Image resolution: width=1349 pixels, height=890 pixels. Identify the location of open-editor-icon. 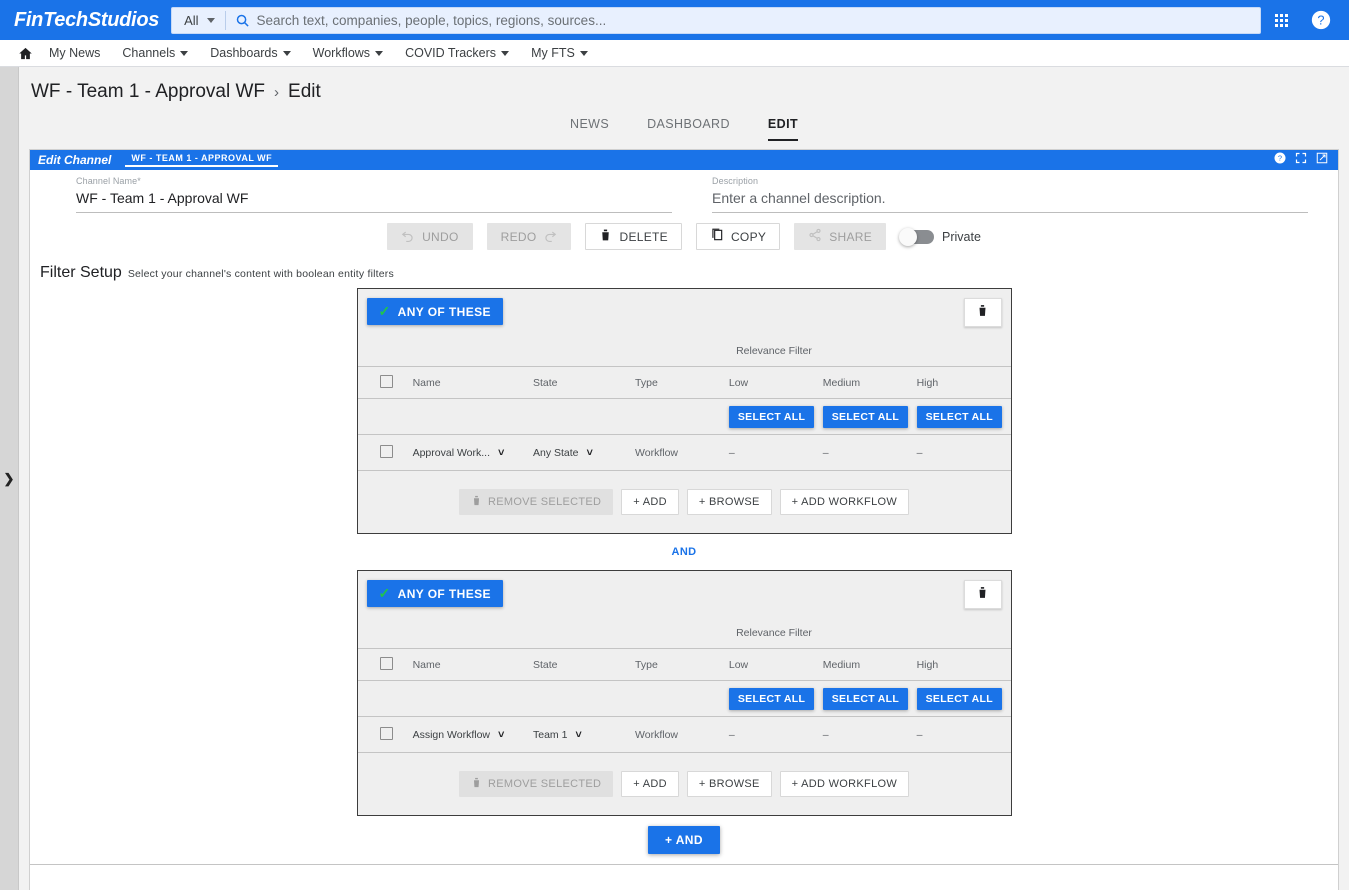
(1322, 160).